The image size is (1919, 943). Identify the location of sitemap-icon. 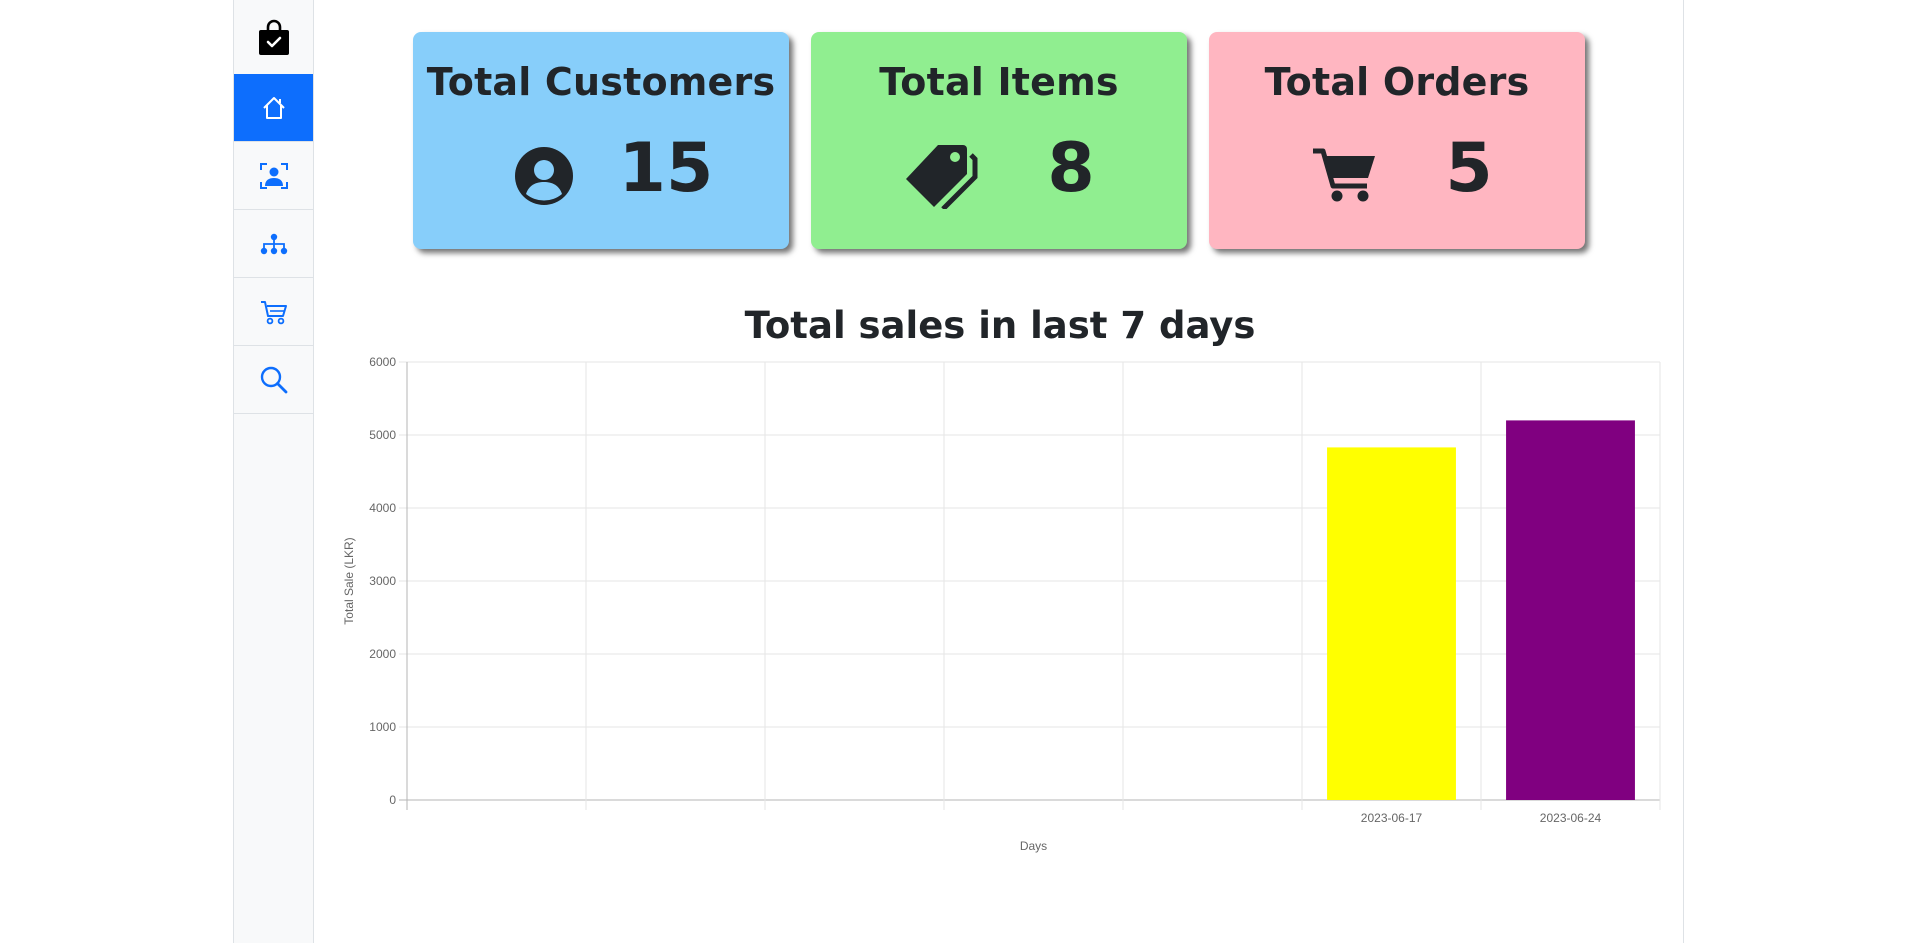
(273, 243).